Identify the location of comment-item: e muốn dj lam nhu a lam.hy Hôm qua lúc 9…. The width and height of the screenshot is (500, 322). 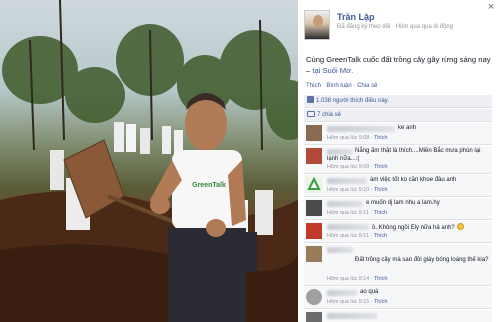
(398, 209).